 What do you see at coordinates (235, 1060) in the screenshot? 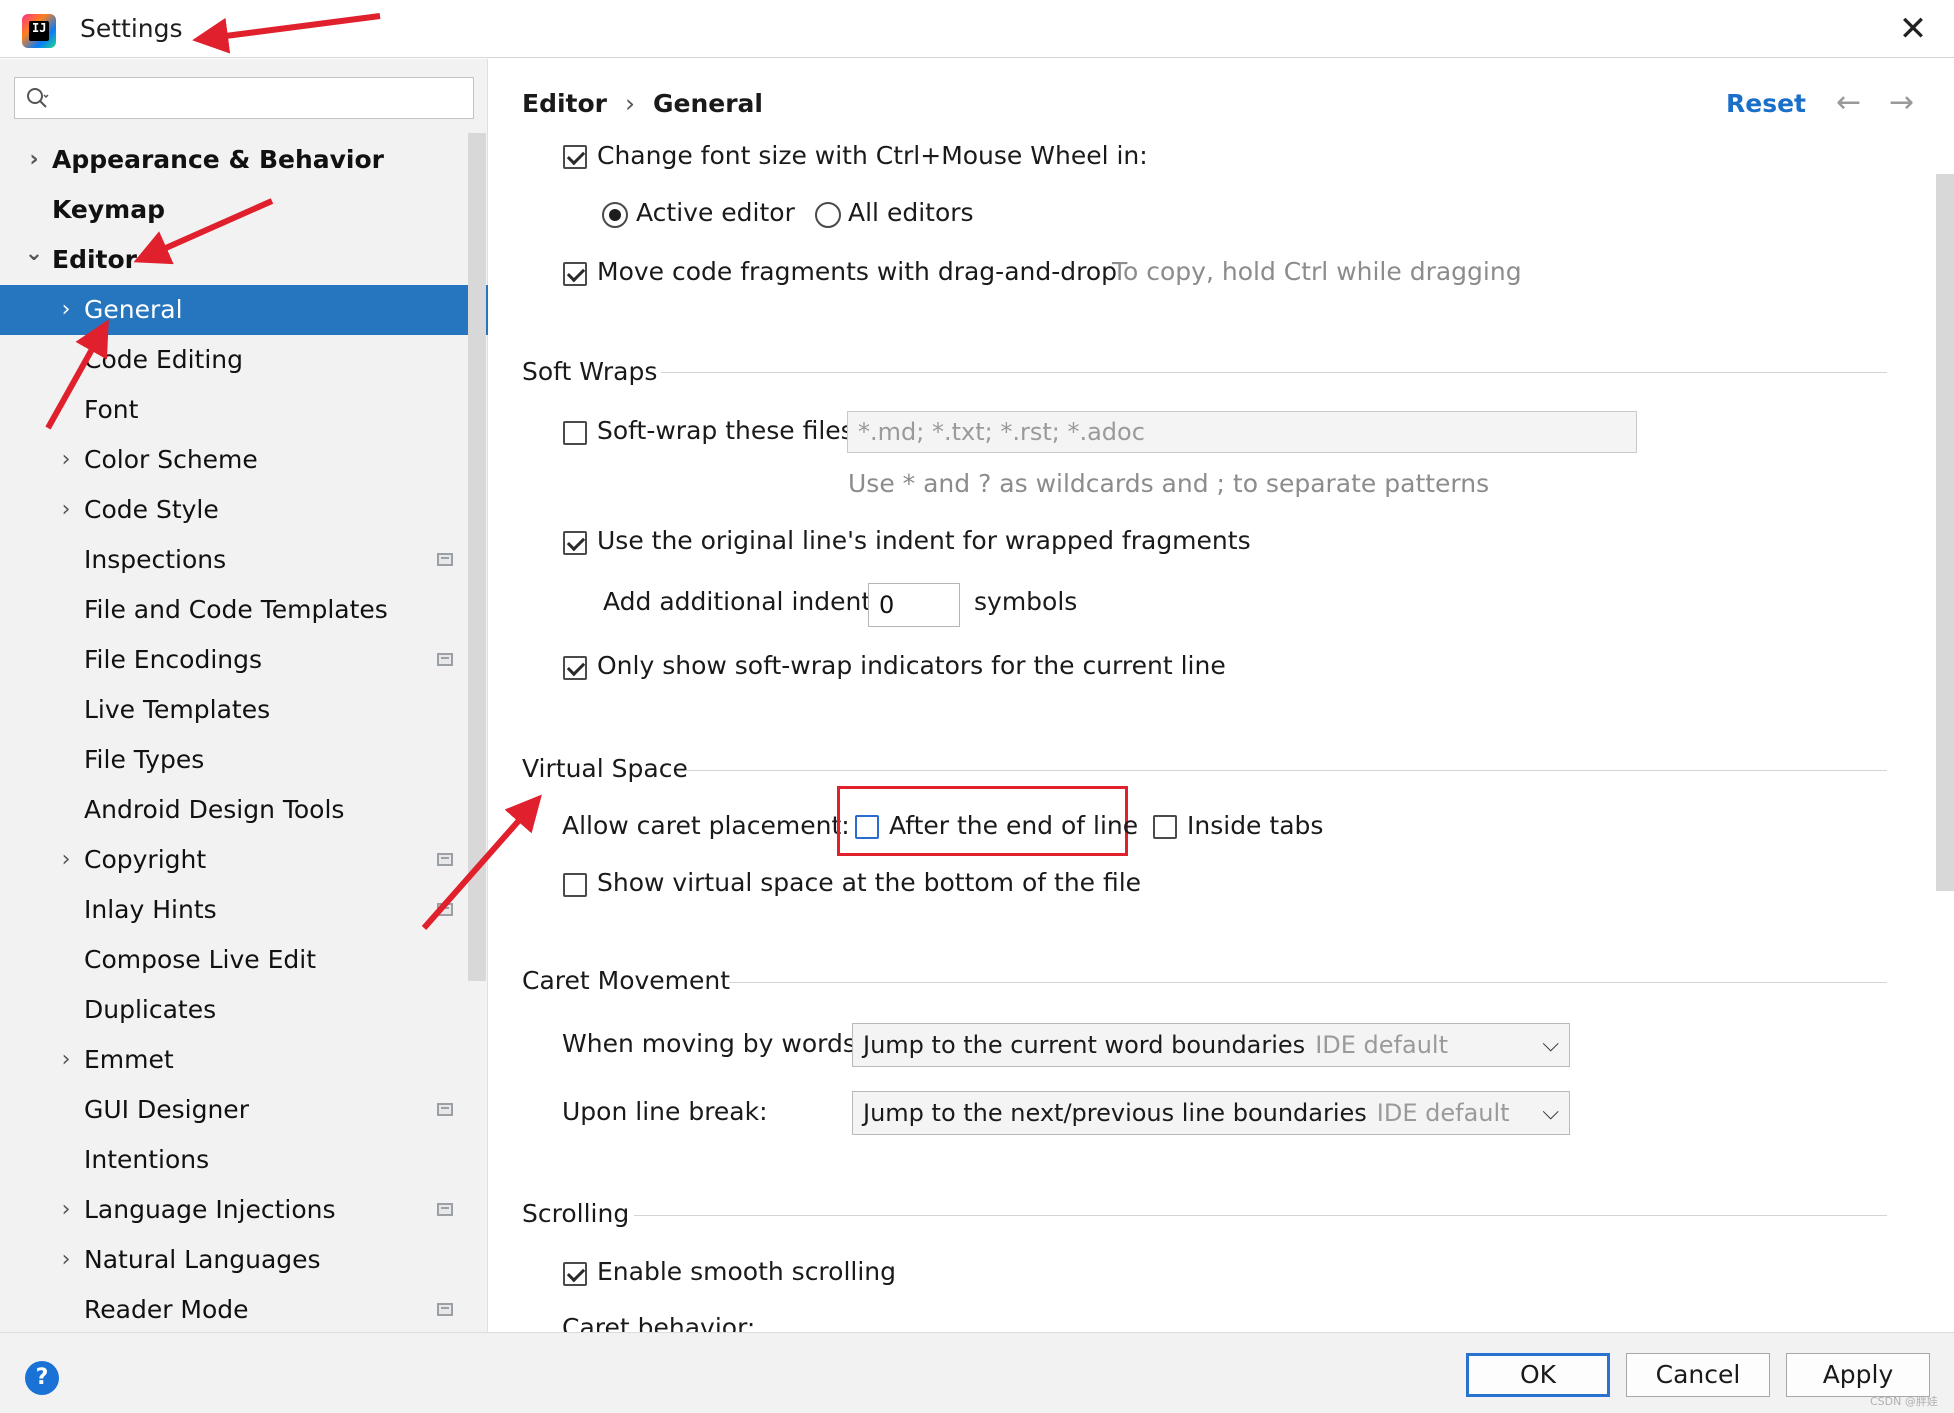
I see `sidebar-item-emmet: › Emmet` at bounding box center [235, 1060].